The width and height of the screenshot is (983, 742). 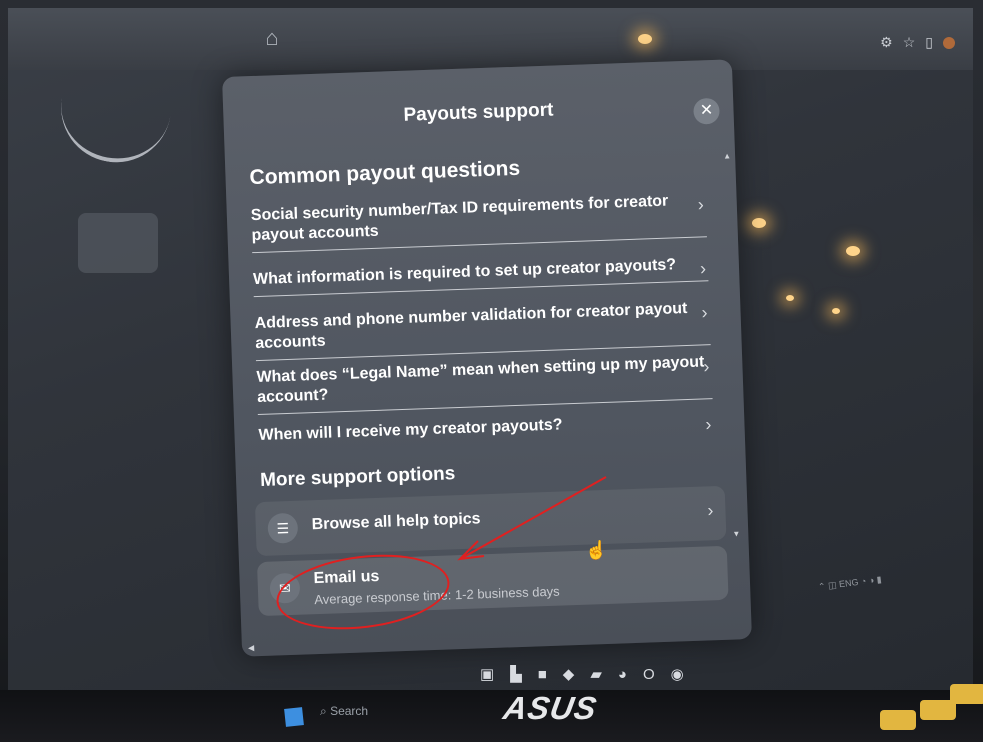 I want to click on folder-icon: ▰, so click(x=604, y=674).